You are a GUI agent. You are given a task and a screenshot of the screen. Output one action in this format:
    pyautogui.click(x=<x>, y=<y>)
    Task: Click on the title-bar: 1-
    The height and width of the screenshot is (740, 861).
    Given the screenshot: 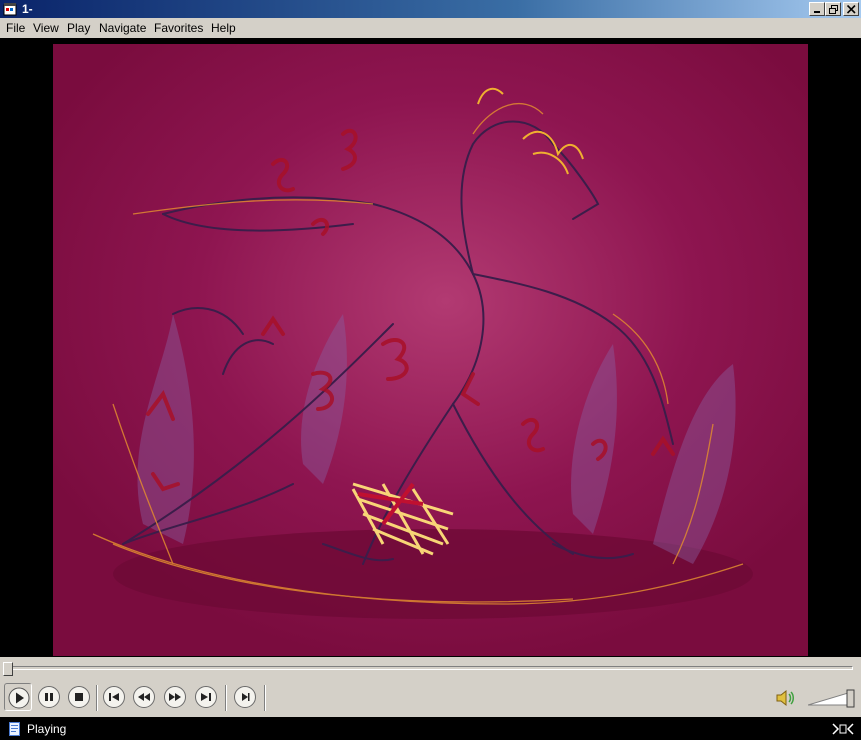 What is the action you would take?
    pyautogui.click(x=430, y=9)
    